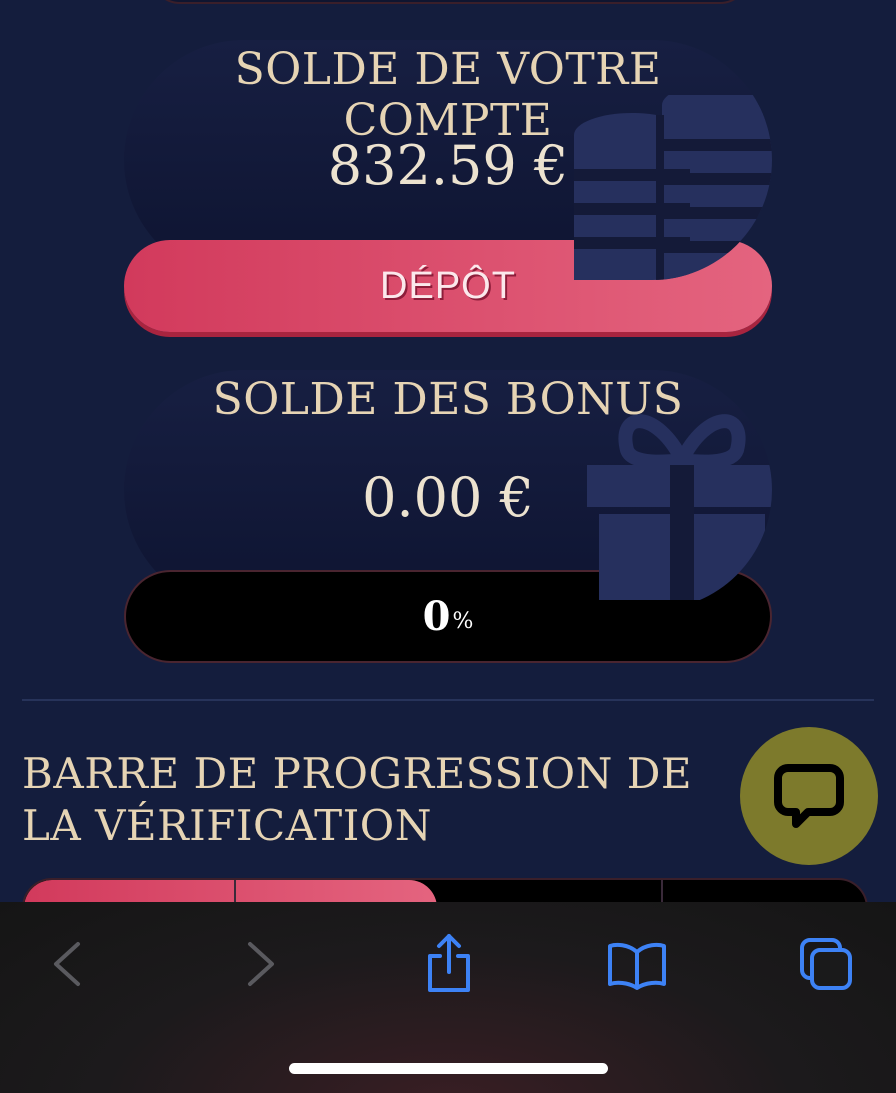 This screenshot has width=896, height=1093. I want to click on live-chat-button, so click(809, 796).